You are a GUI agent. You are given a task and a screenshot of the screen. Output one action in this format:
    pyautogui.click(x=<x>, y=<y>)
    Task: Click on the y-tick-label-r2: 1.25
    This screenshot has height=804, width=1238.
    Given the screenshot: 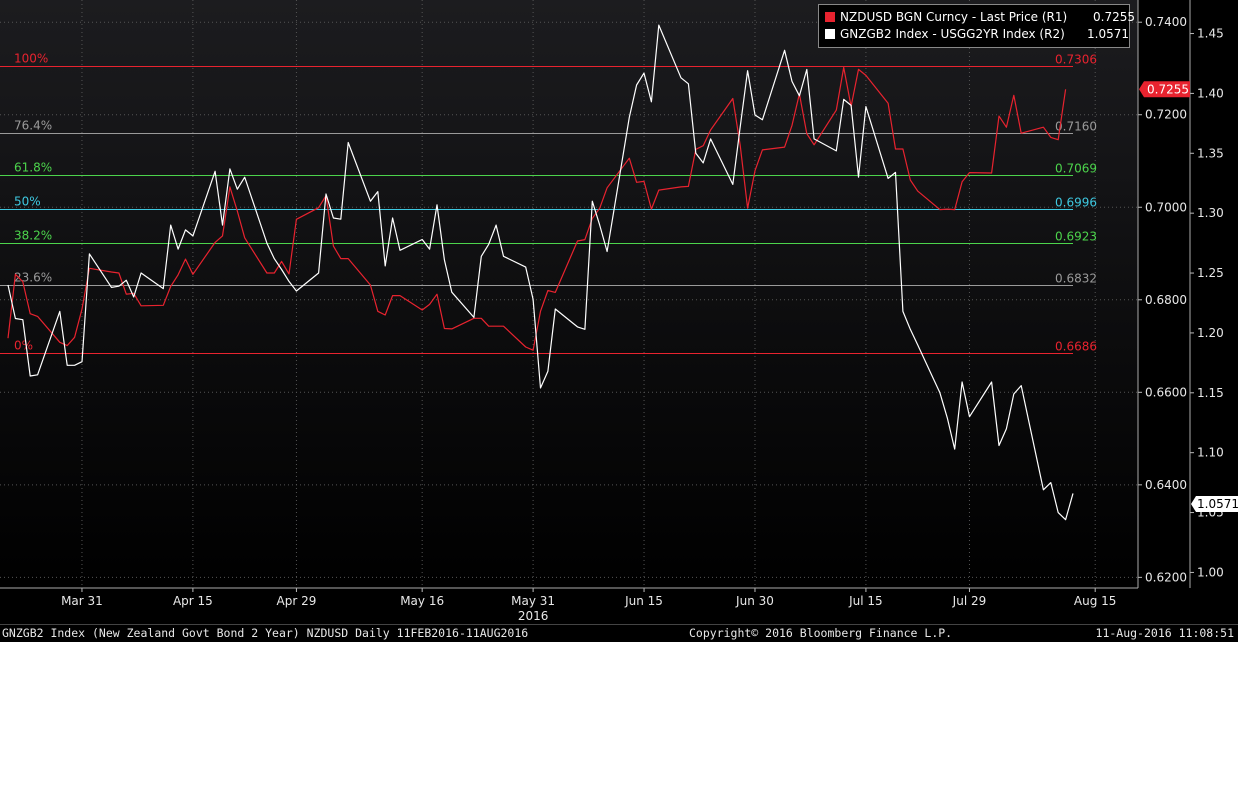 What is the action you would take?
    pyautogui.click(x=1210, y=273)
    